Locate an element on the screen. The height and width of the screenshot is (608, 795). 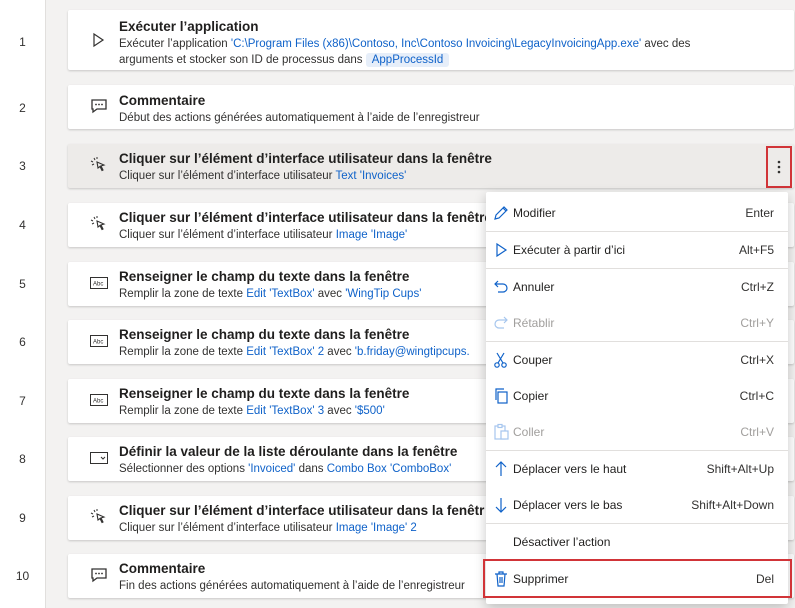
menu-item-paste: Coller Ctrl+V is located at coordinates (637, 432).